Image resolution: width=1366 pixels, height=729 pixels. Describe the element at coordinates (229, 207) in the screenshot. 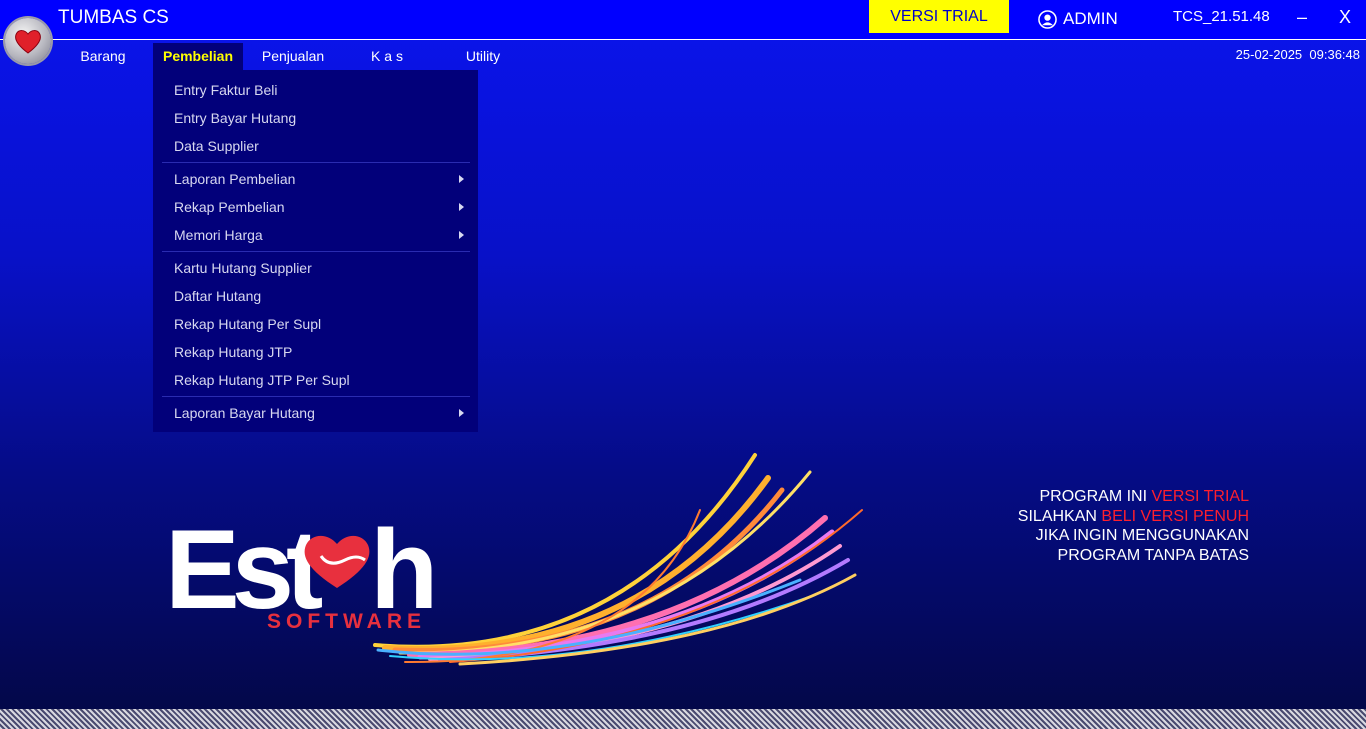

I see `menu-rekap-pembelian: Rekap Pembelian` at that location.